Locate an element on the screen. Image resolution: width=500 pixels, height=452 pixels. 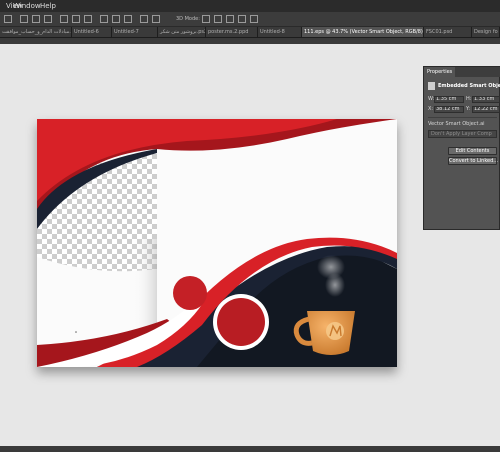
options-bar: 3D Mode: is located at coordinates (250, 19).